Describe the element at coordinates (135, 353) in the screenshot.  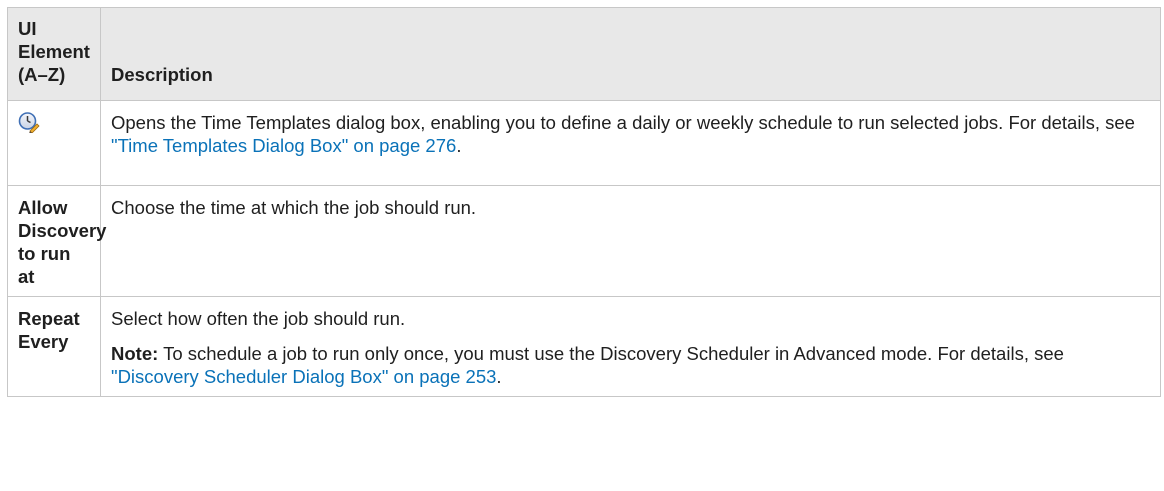
I see `note-label: Note:` at that location.